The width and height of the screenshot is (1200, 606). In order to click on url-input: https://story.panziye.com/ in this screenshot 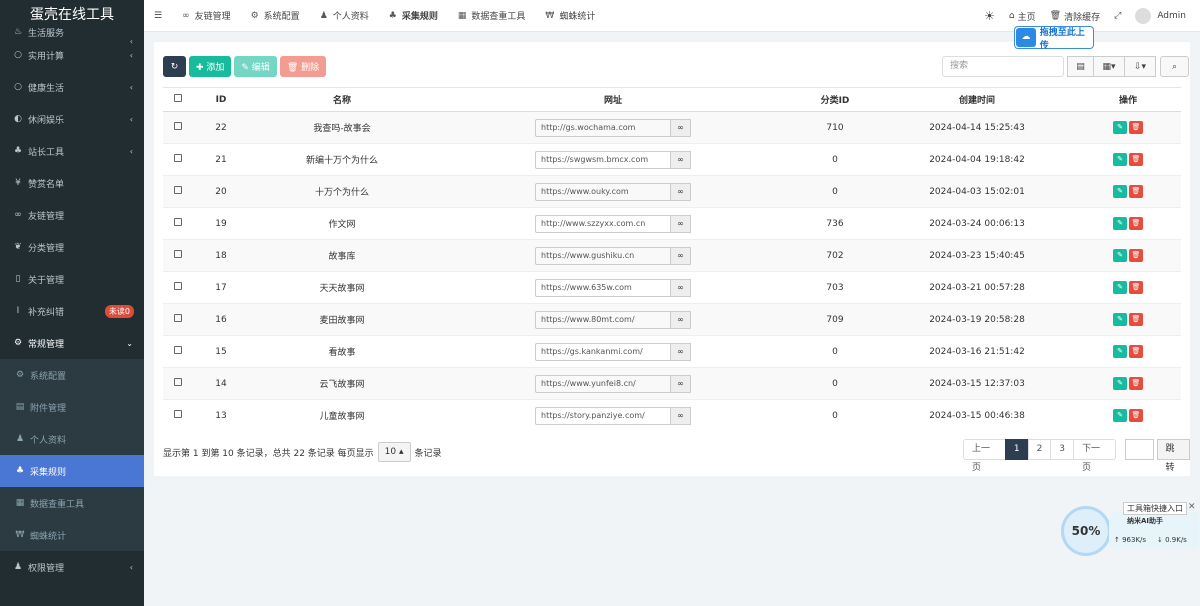, I will do `click(603, 415)`.